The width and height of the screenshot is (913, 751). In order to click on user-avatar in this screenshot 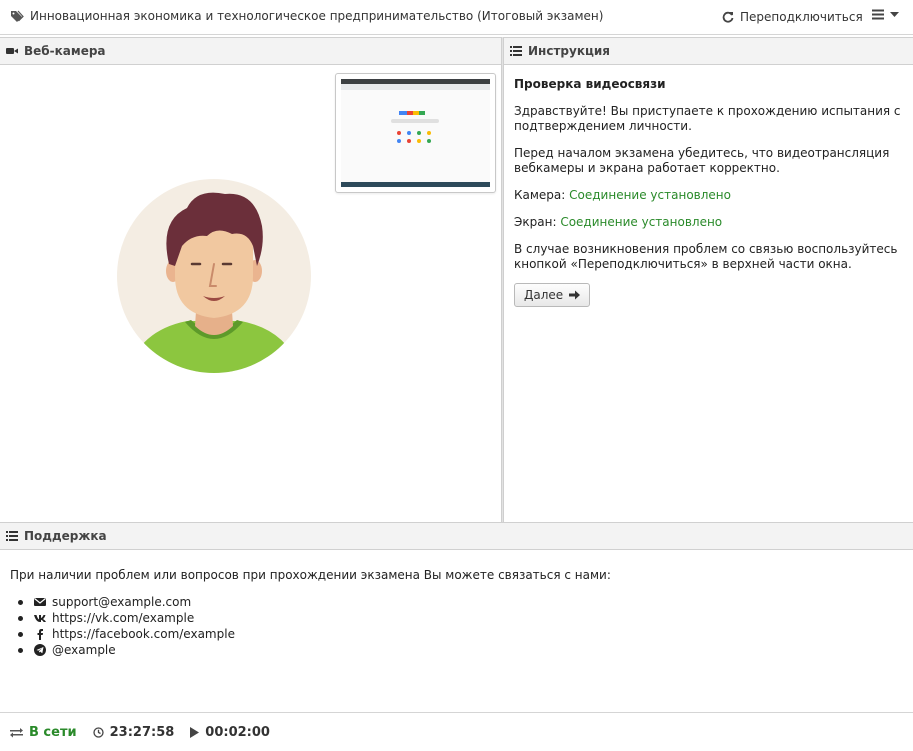, I will do `click(214, 276)`.